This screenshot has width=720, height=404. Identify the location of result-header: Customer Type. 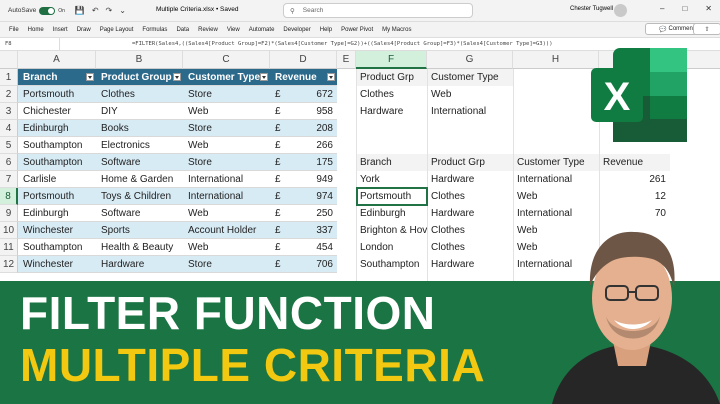
(556, 162).